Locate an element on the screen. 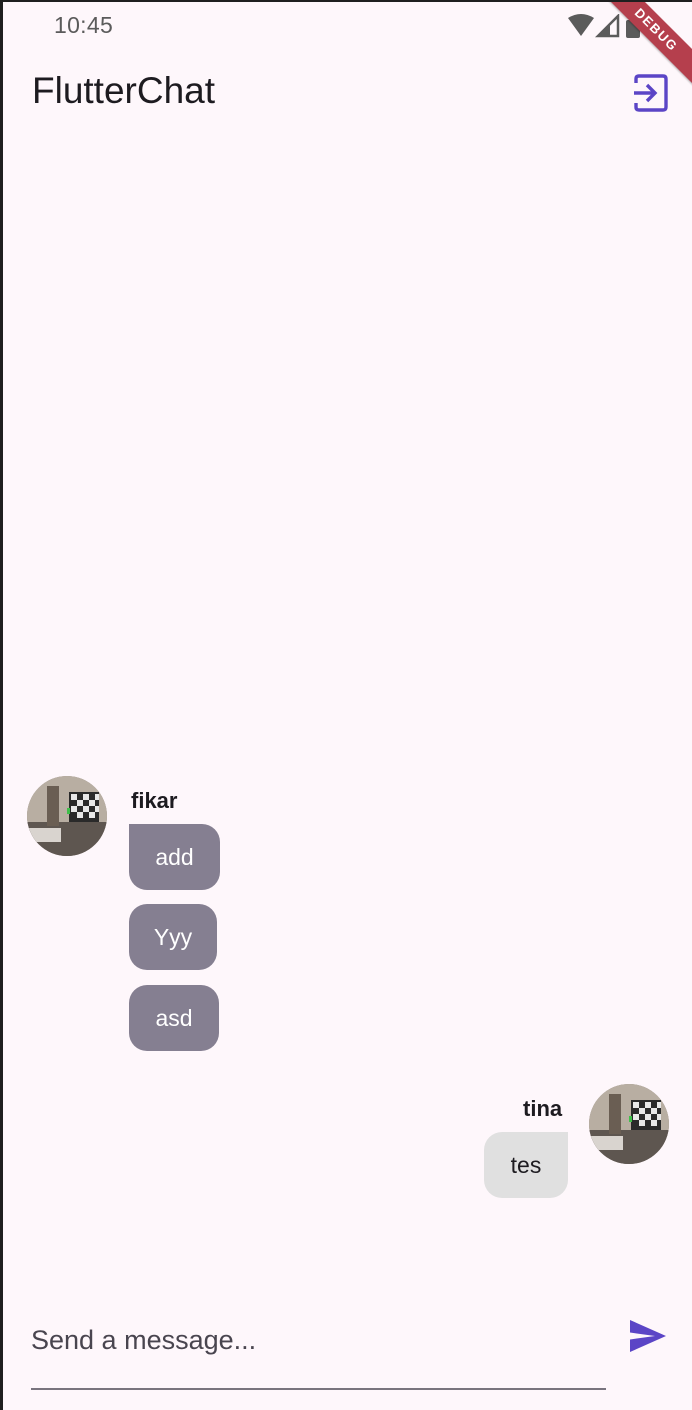 This screenshot has height=1410, width=692. status-time: 10:45 is located at coordinates (84, 25).